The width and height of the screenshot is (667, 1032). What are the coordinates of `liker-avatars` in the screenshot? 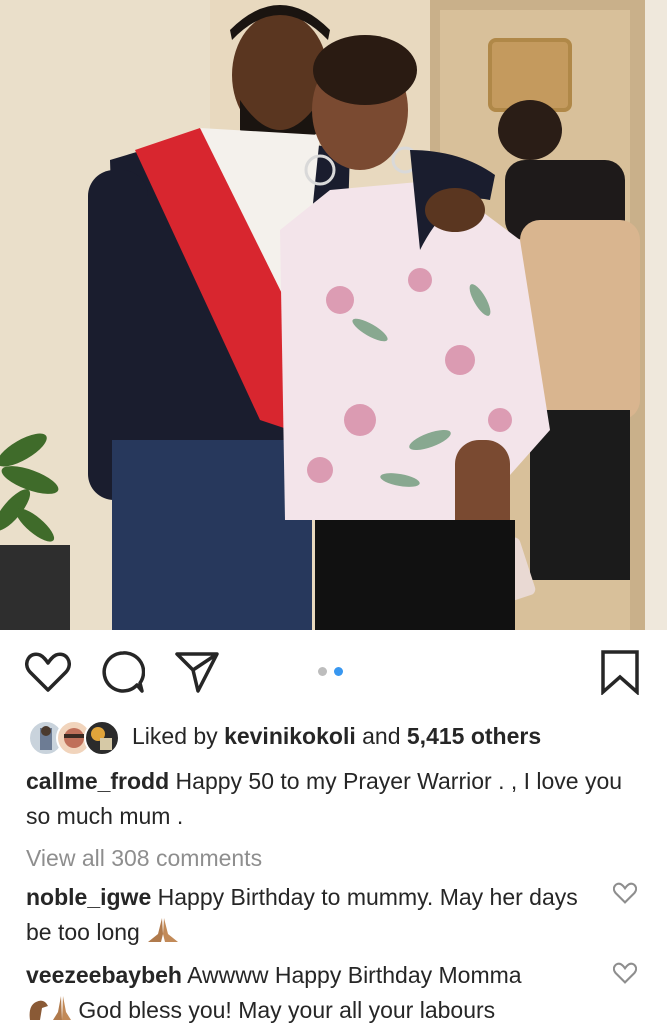 It's located at (74, 737).